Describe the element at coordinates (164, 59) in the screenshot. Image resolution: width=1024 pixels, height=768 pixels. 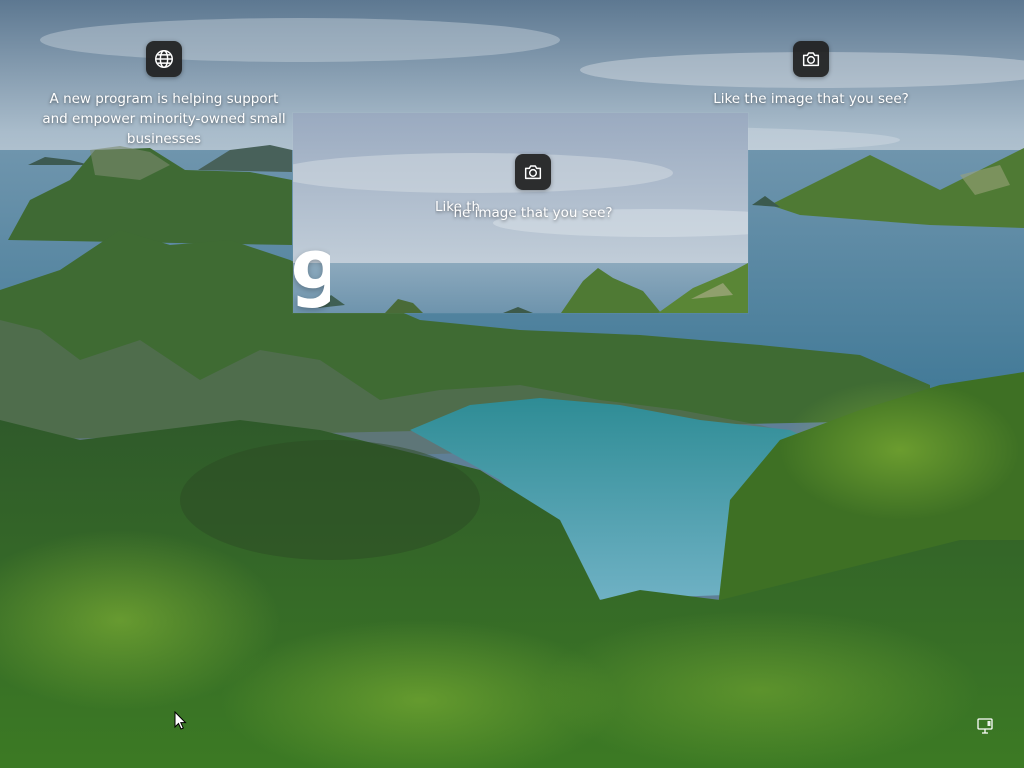
I see `globe-icon` at that location.